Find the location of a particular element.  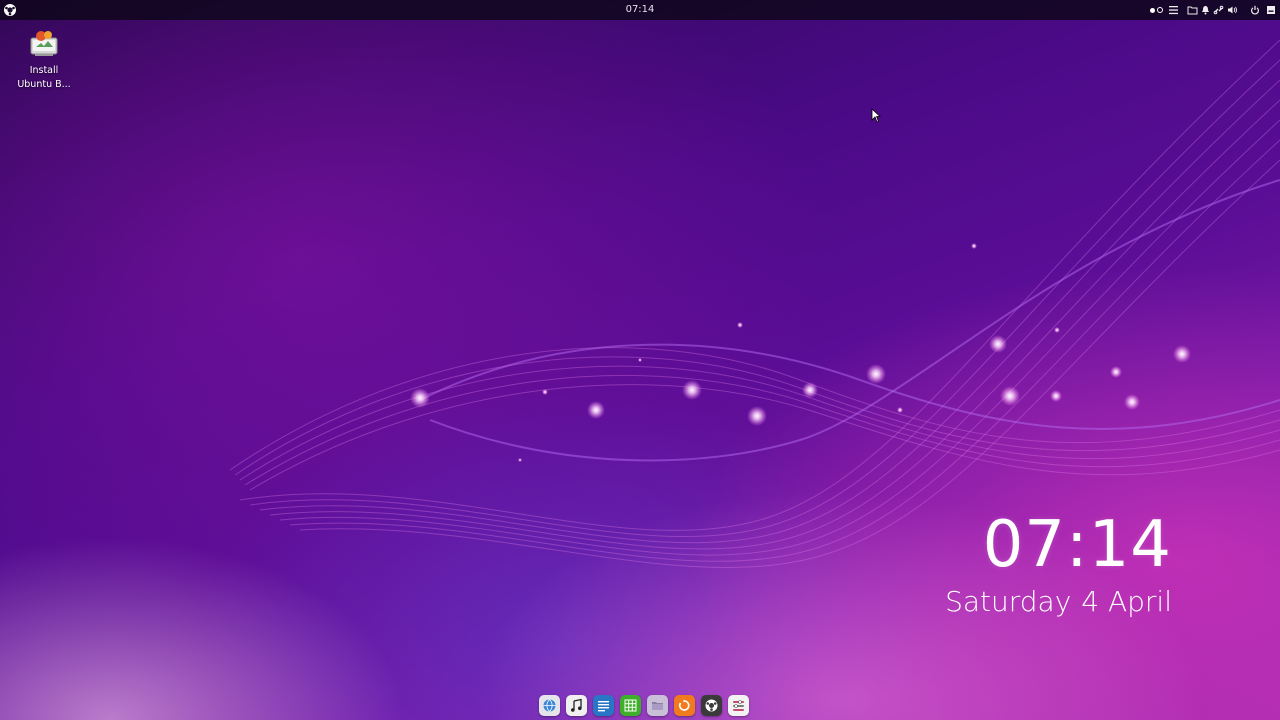

spreadsheet-icon is located at coordinates (630, 705).